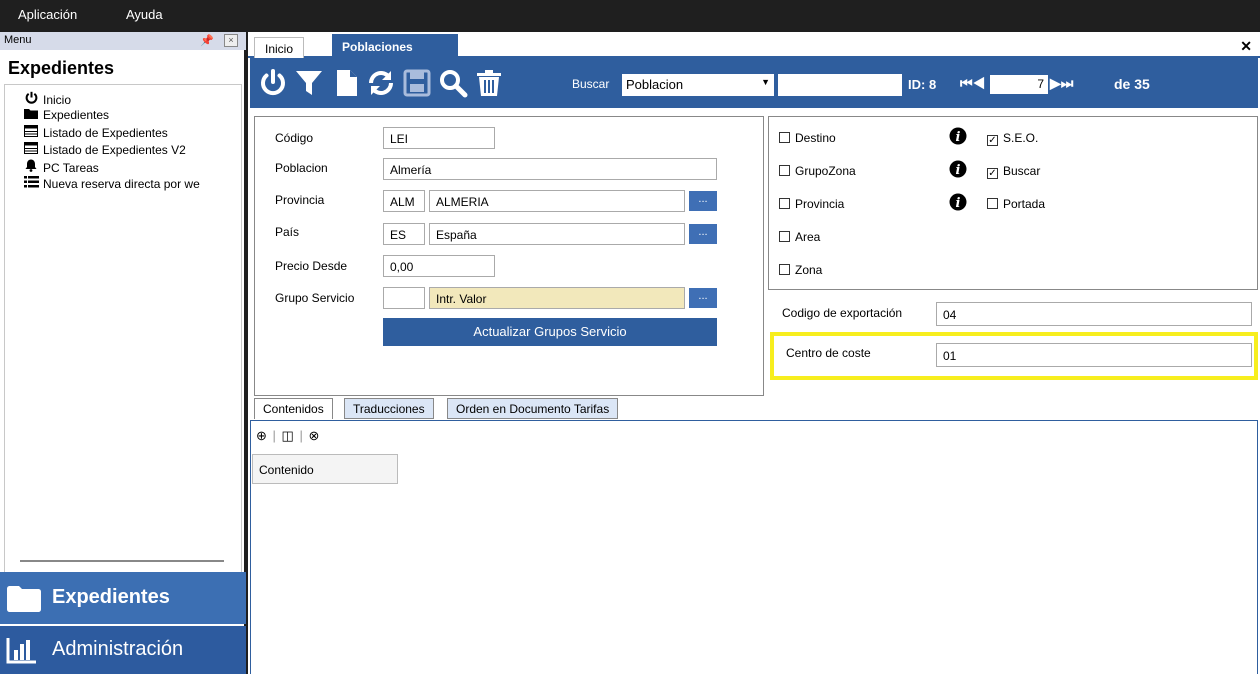  Describe the element at coordinates (1019, 84) in the screenshot. I see `page-input: 7` at that location.